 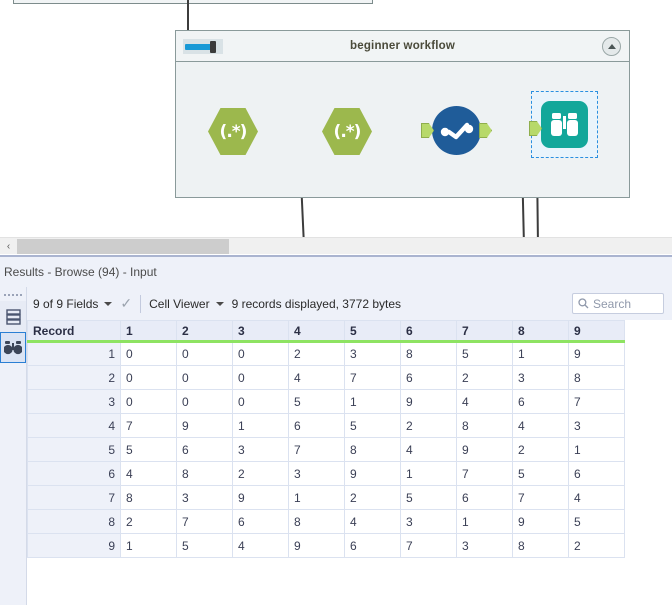 I want to click on table-row: 3000519467, so click(x=326, y=401).